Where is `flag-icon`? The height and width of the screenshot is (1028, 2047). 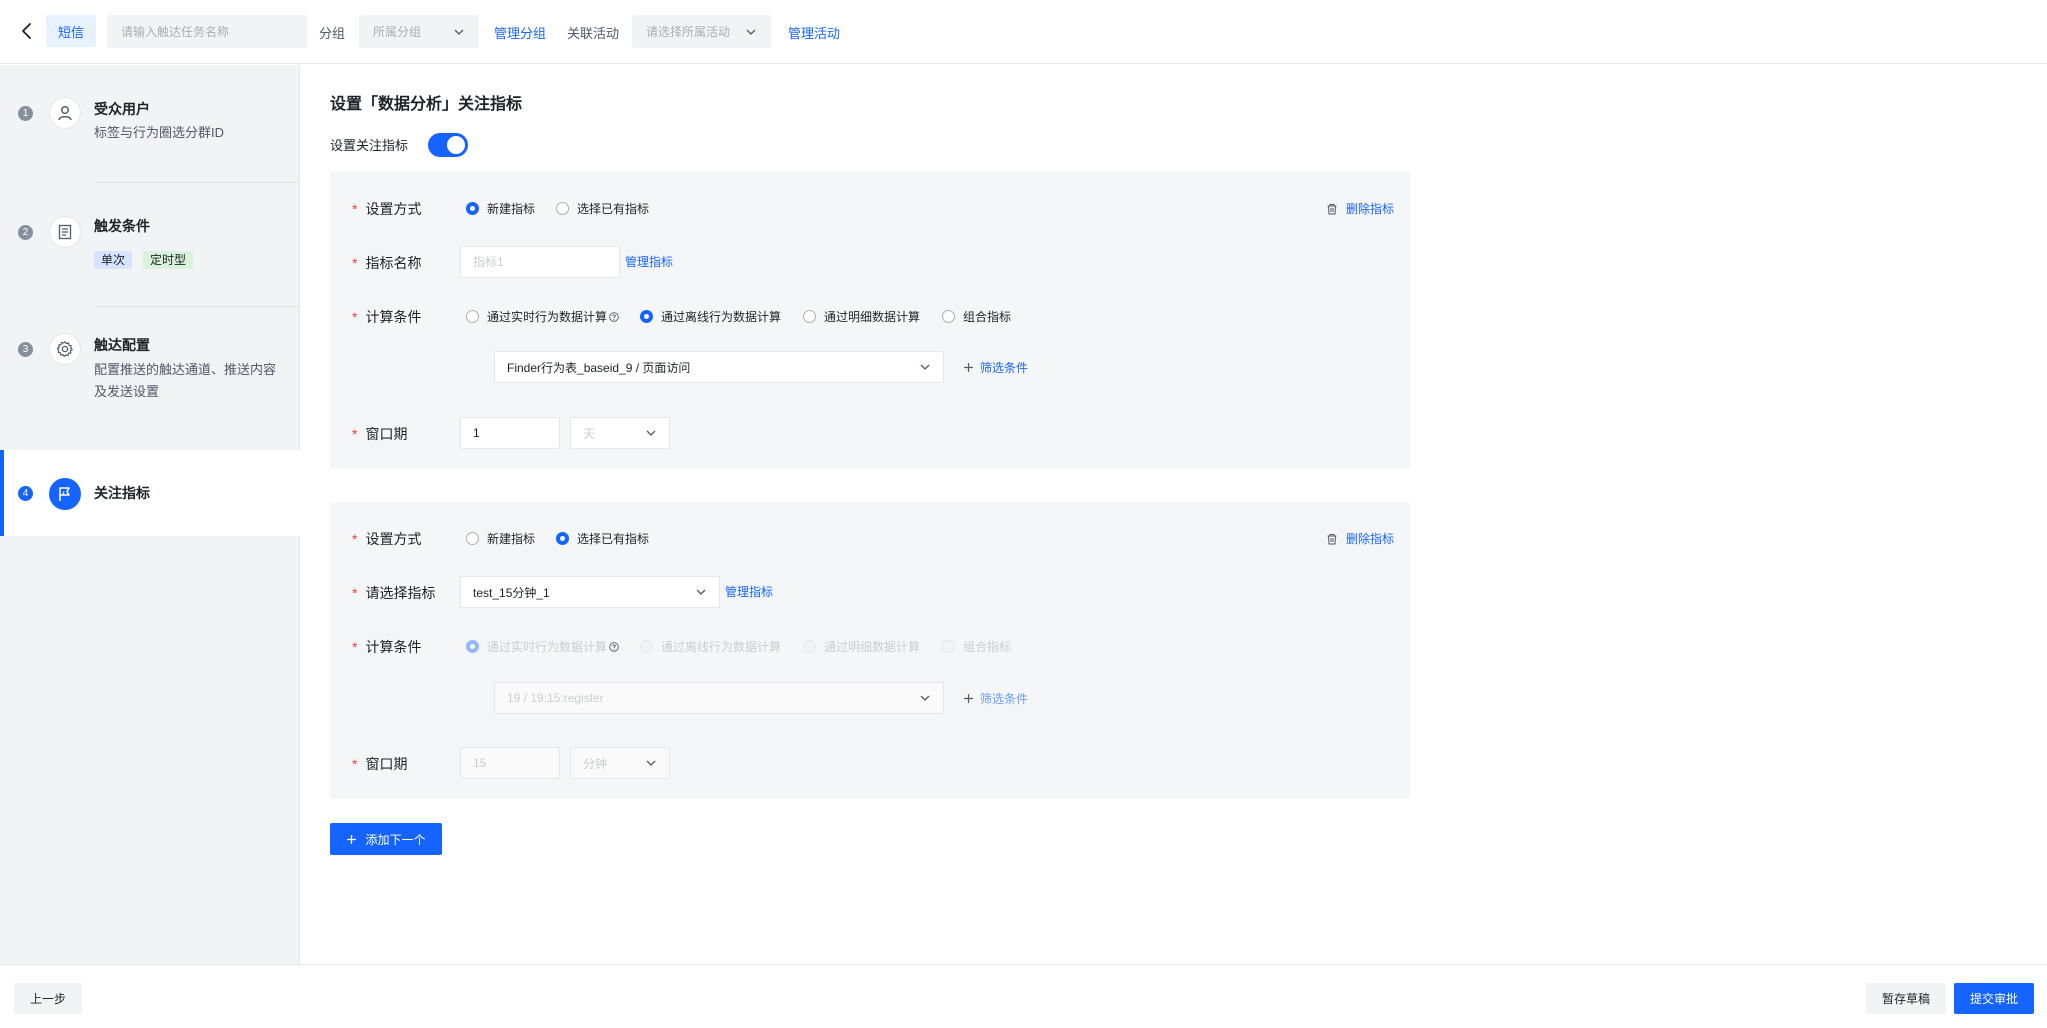
flag-icon is located at coordinates (65, 494).